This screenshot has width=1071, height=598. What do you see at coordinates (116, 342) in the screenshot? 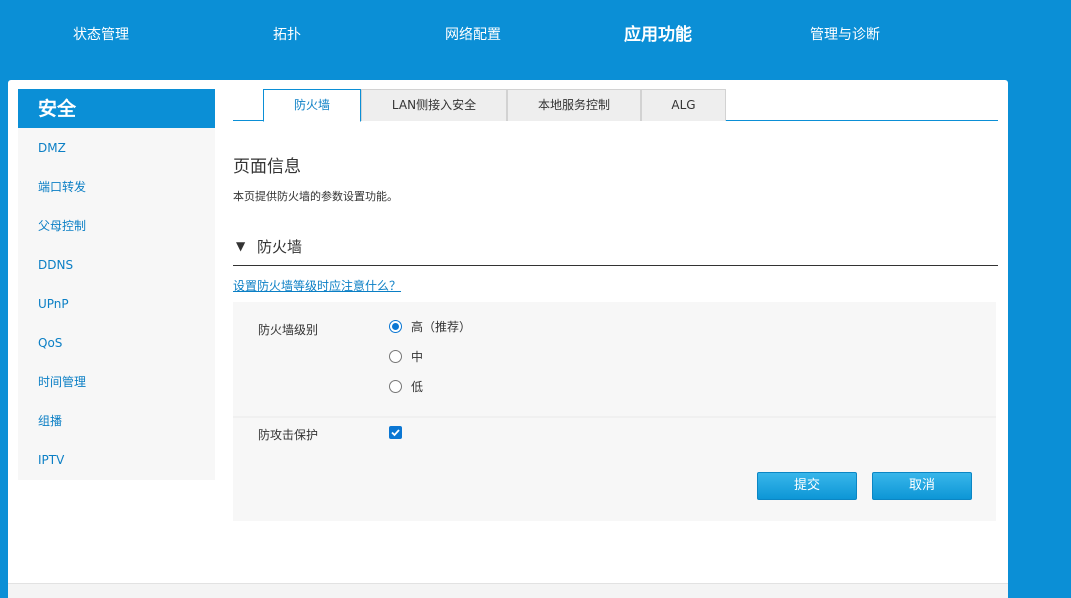
I see `sidebar-item-qos: QoS` at bounding box center [116, 342].